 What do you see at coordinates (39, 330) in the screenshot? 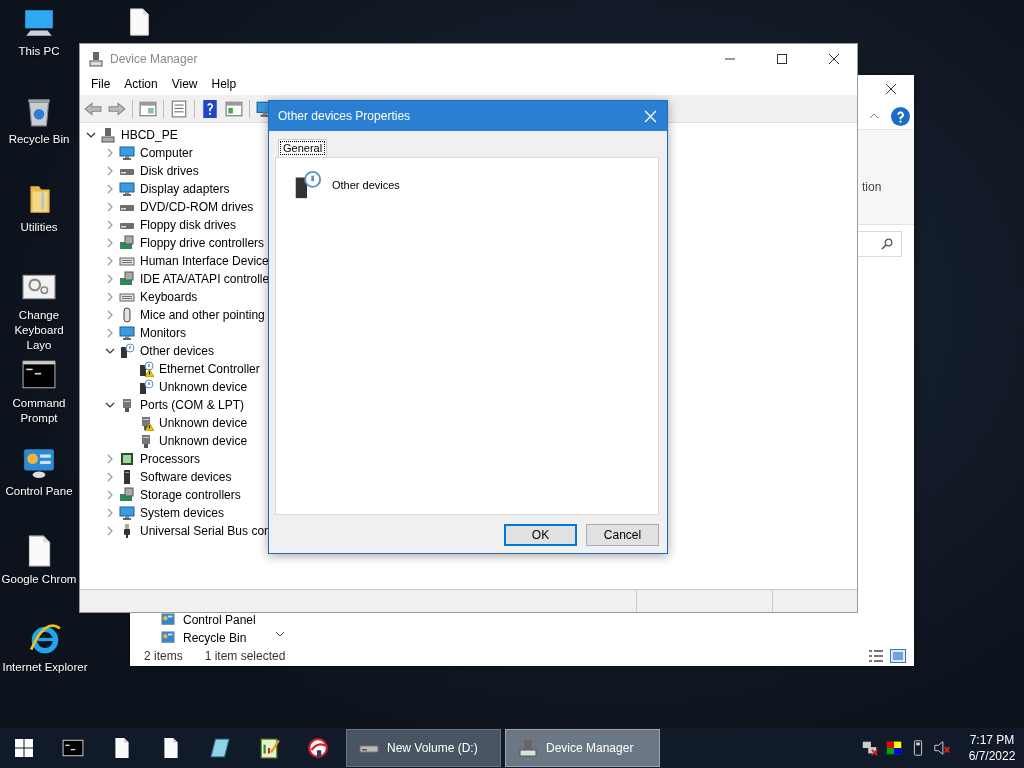
I see `desktop-icon-label: Change Keyboard Layo` at bounding box center [39, 330].